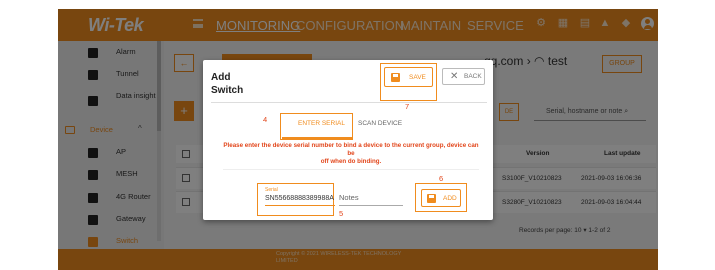 The height and width of the screenshot is (270, 715). I want to click on serial-input: SN55668888389988A, so click(299, 198).